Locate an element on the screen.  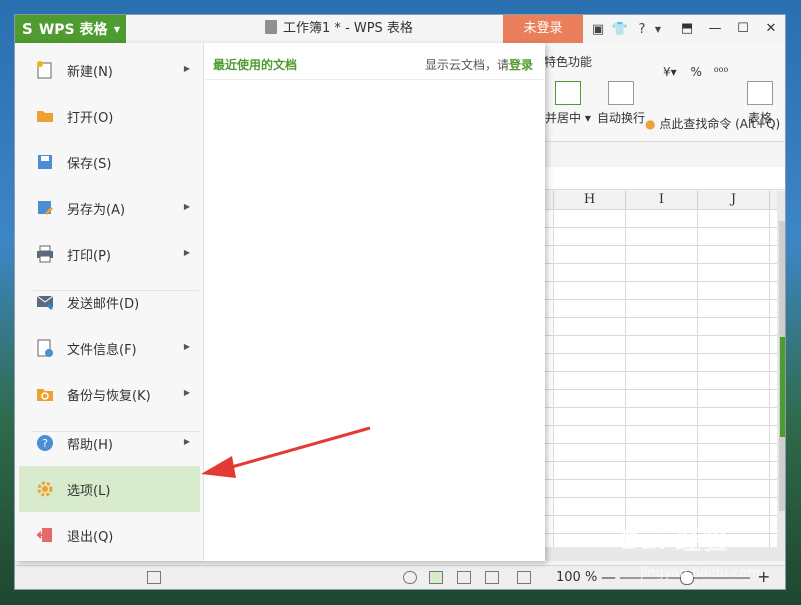
app-menu-button: S WPS 表格 ▼ is located at coordinates (70, 29).